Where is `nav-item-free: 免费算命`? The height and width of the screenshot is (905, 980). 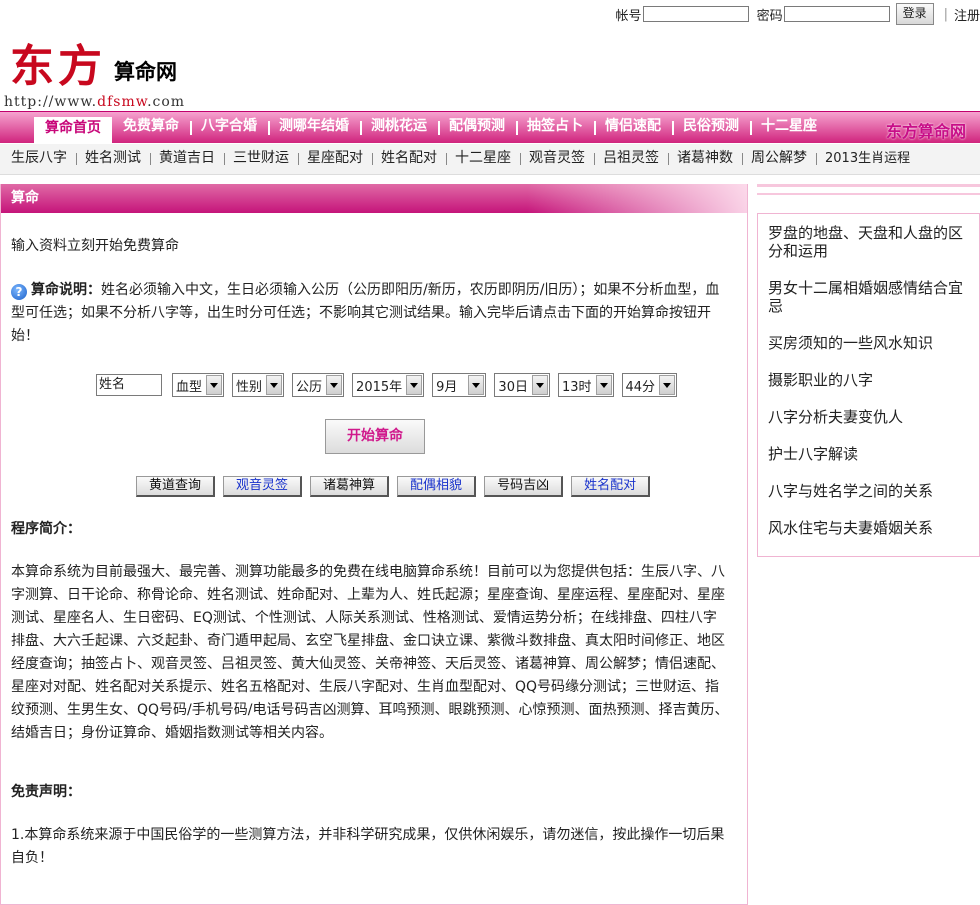
nav-item-free: 免费算命 is located at coordinates (151, 127).